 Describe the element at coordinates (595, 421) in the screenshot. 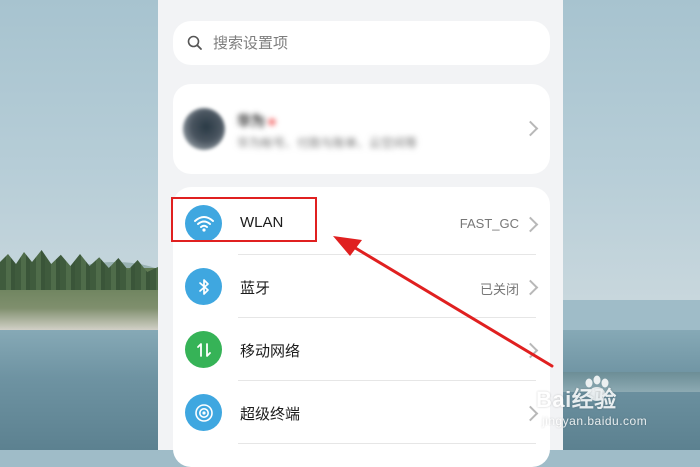

I see `watermark-url: jingyan.baidu.com` at that location.